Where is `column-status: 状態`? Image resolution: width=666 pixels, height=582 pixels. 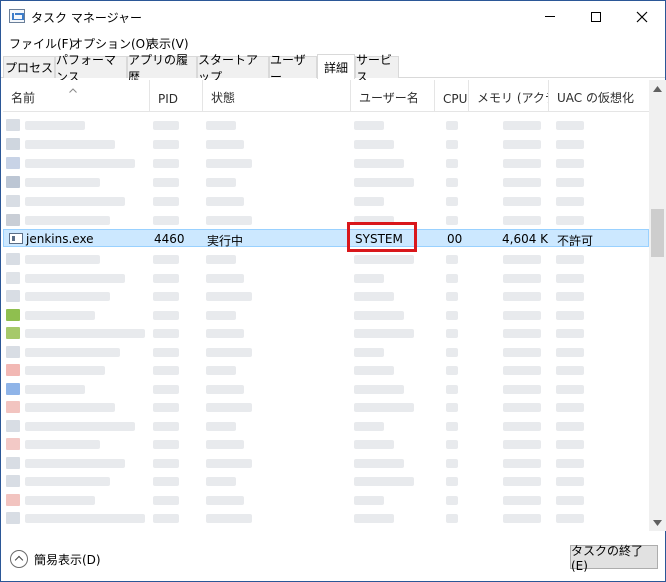
column-status: 状態 is located at coordinates (277, 96).